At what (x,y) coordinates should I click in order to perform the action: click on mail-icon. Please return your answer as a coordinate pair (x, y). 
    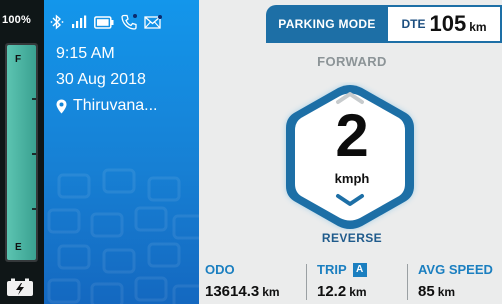
    Looking at the image, I should click on (153, 22).